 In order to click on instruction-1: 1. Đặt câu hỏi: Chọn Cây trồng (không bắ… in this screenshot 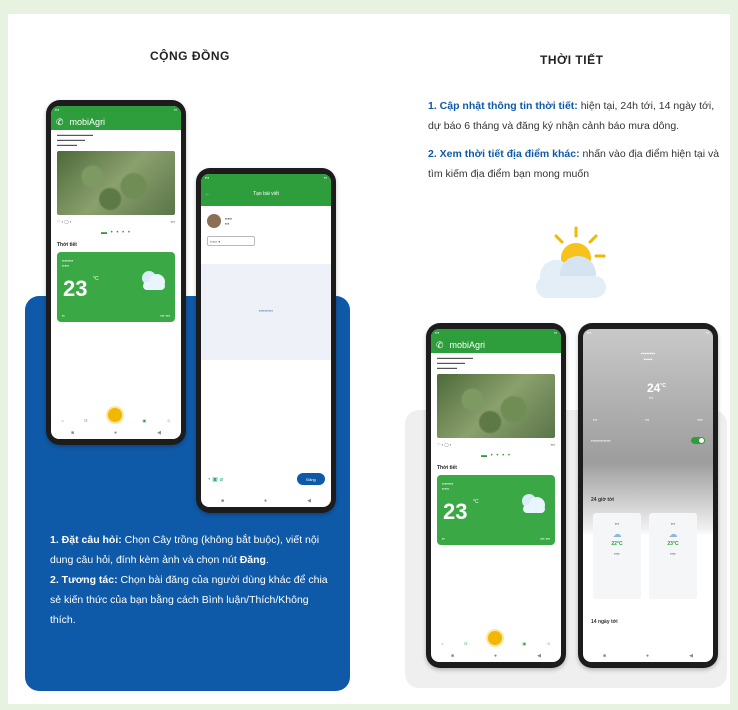, I will do `click(185, 550)`.